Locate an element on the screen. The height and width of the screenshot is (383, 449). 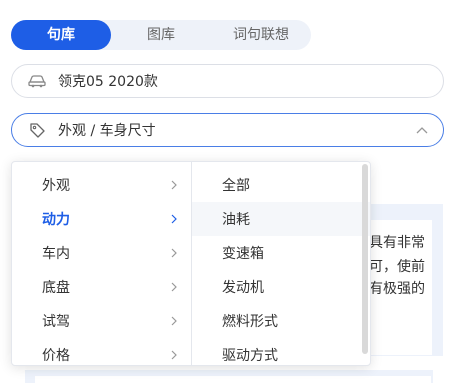
car-model-select: 领克05 2020款 is located at coordinates (227, 81).